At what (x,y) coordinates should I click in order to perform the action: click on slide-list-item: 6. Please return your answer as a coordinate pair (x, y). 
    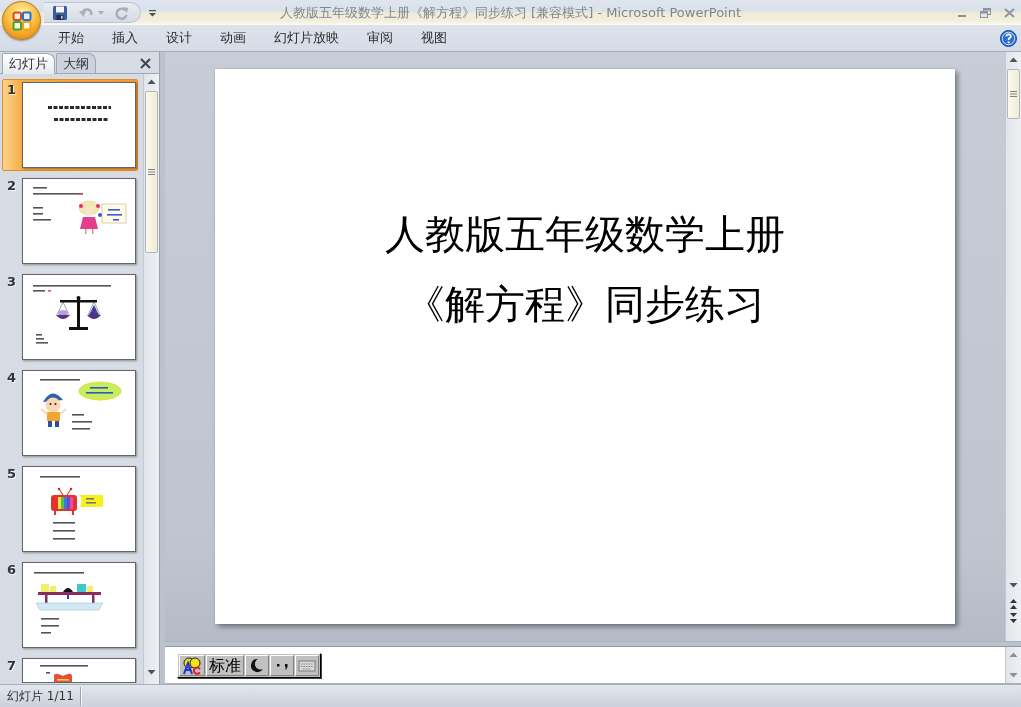
    Looking at the image, I should click on (70, 605).